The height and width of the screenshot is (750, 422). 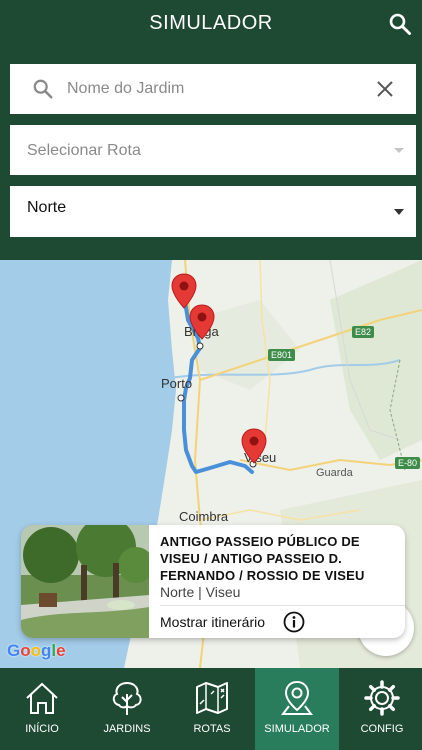 I want to click on close-icon, so click(x=385, y=89).